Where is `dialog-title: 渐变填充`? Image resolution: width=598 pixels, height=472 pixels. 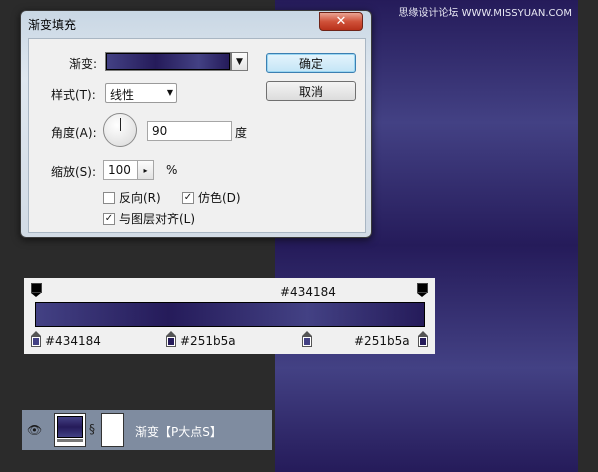 dialog-title: 渐变填充 is located at coordinates (52, 25).